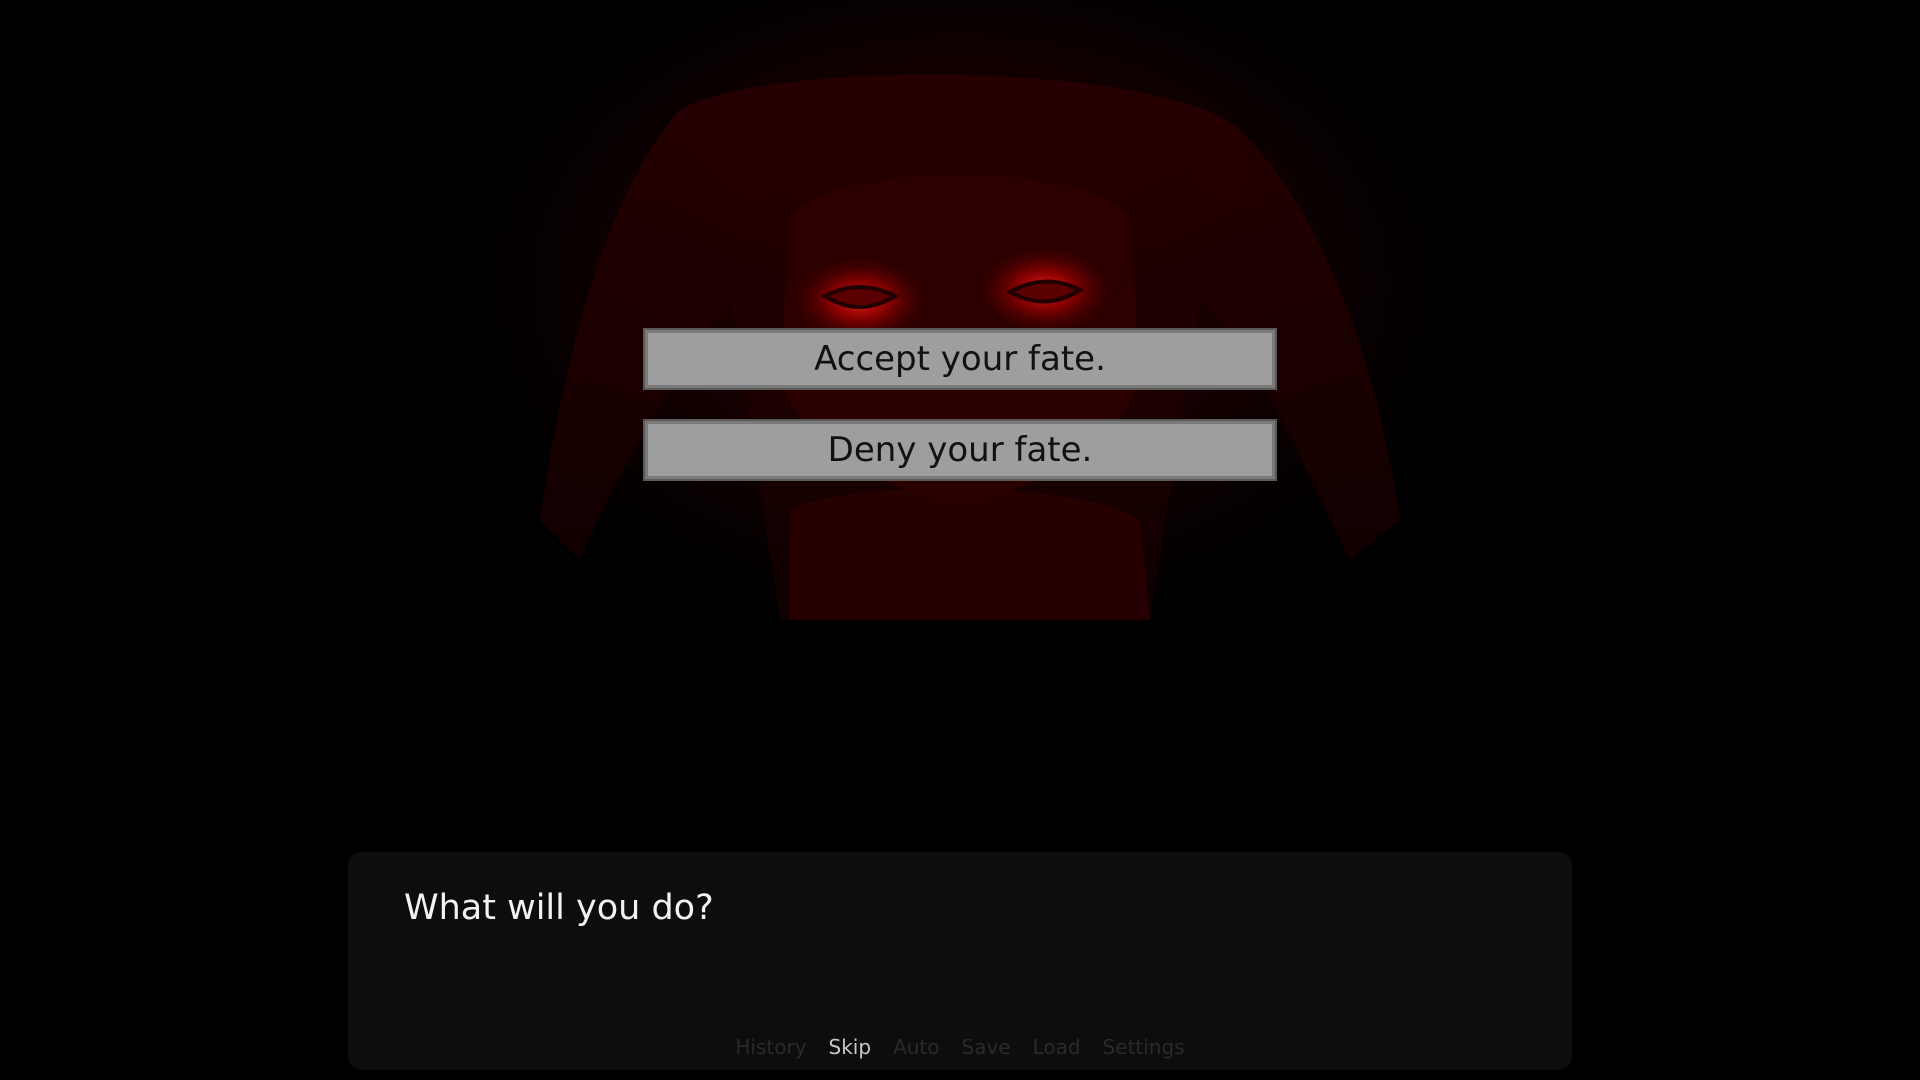 Image resolution: width=1920 pixels, height=1080 pixels. Describe the element at coordinates (770, 1047) in the screenshot. I see `quick-menu-history: History` at that location.